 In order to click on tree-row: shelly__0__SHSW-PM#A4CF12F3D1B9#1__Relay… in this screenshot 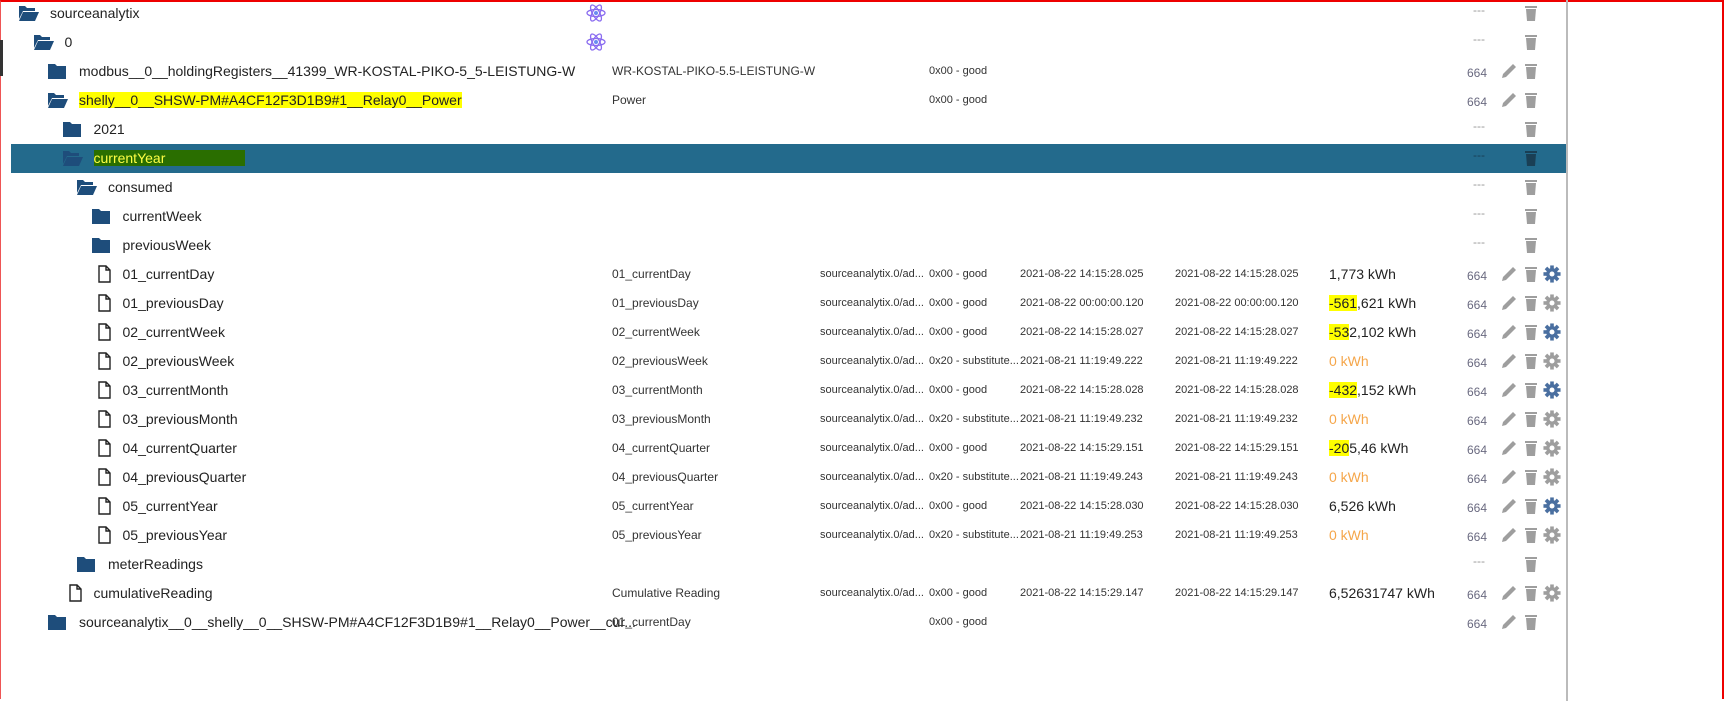, I will do `click(788, 100)`.